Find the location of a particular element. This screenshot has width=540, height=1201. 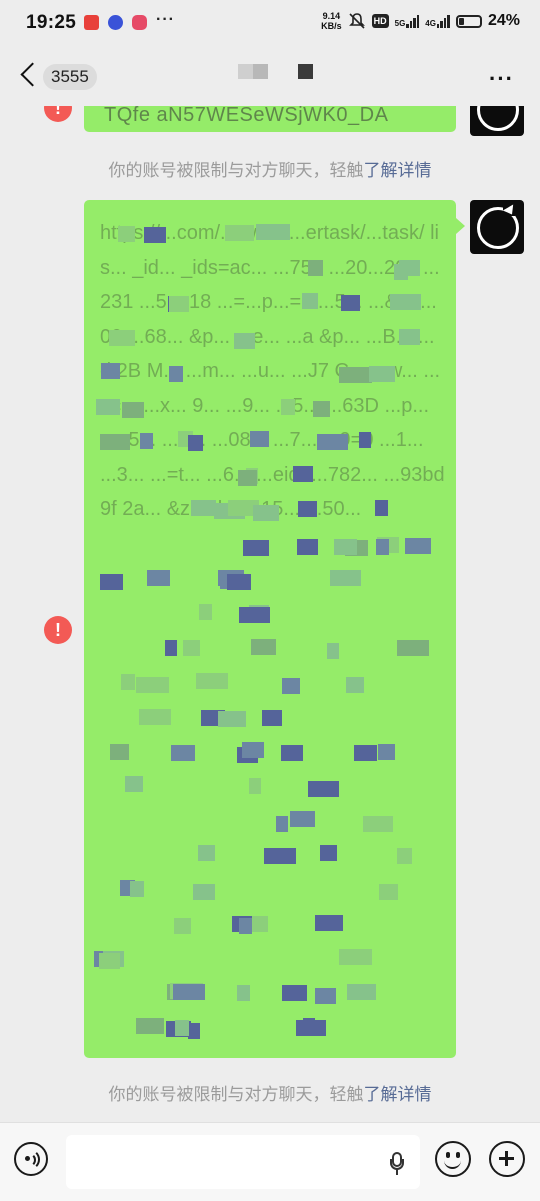

net-speed: 9.14 KB/s is located at coordinates (331, 21).